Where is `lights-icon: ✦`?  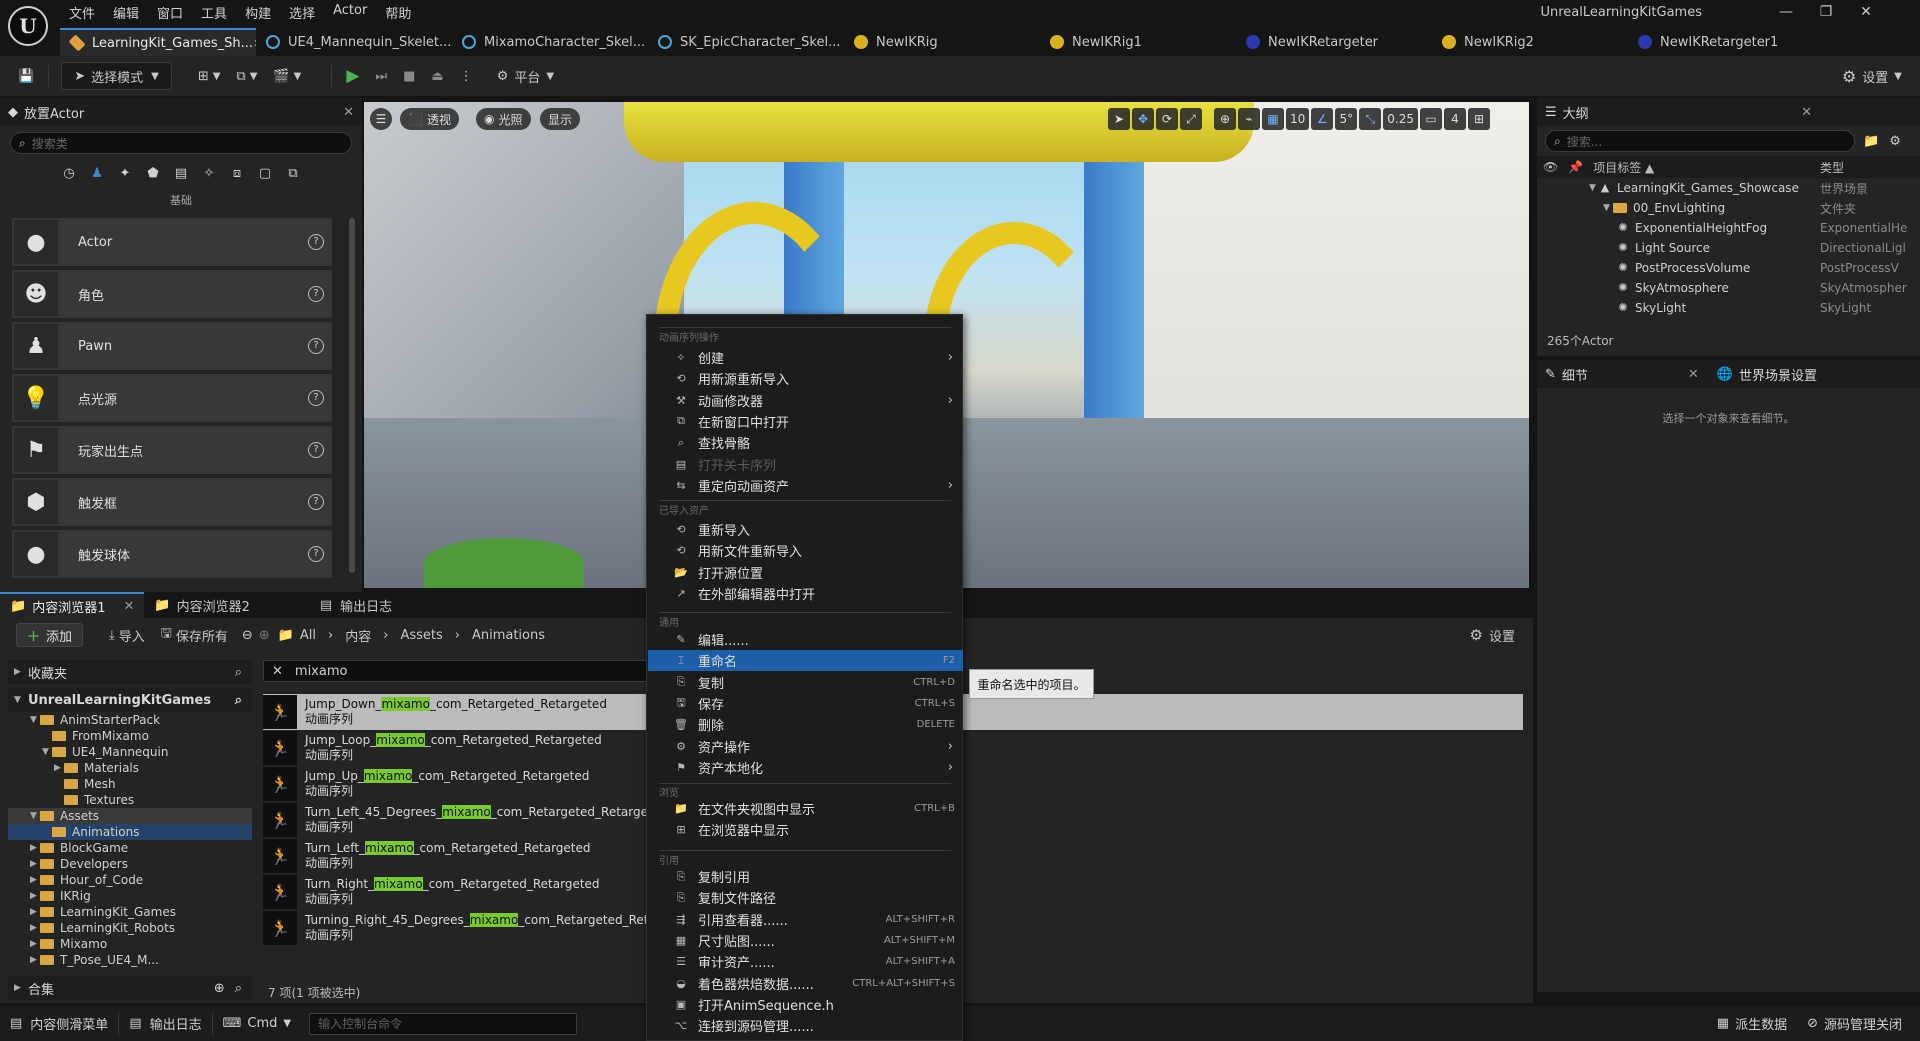 lights-icon: ✦ is located at coordinates (125, 173).